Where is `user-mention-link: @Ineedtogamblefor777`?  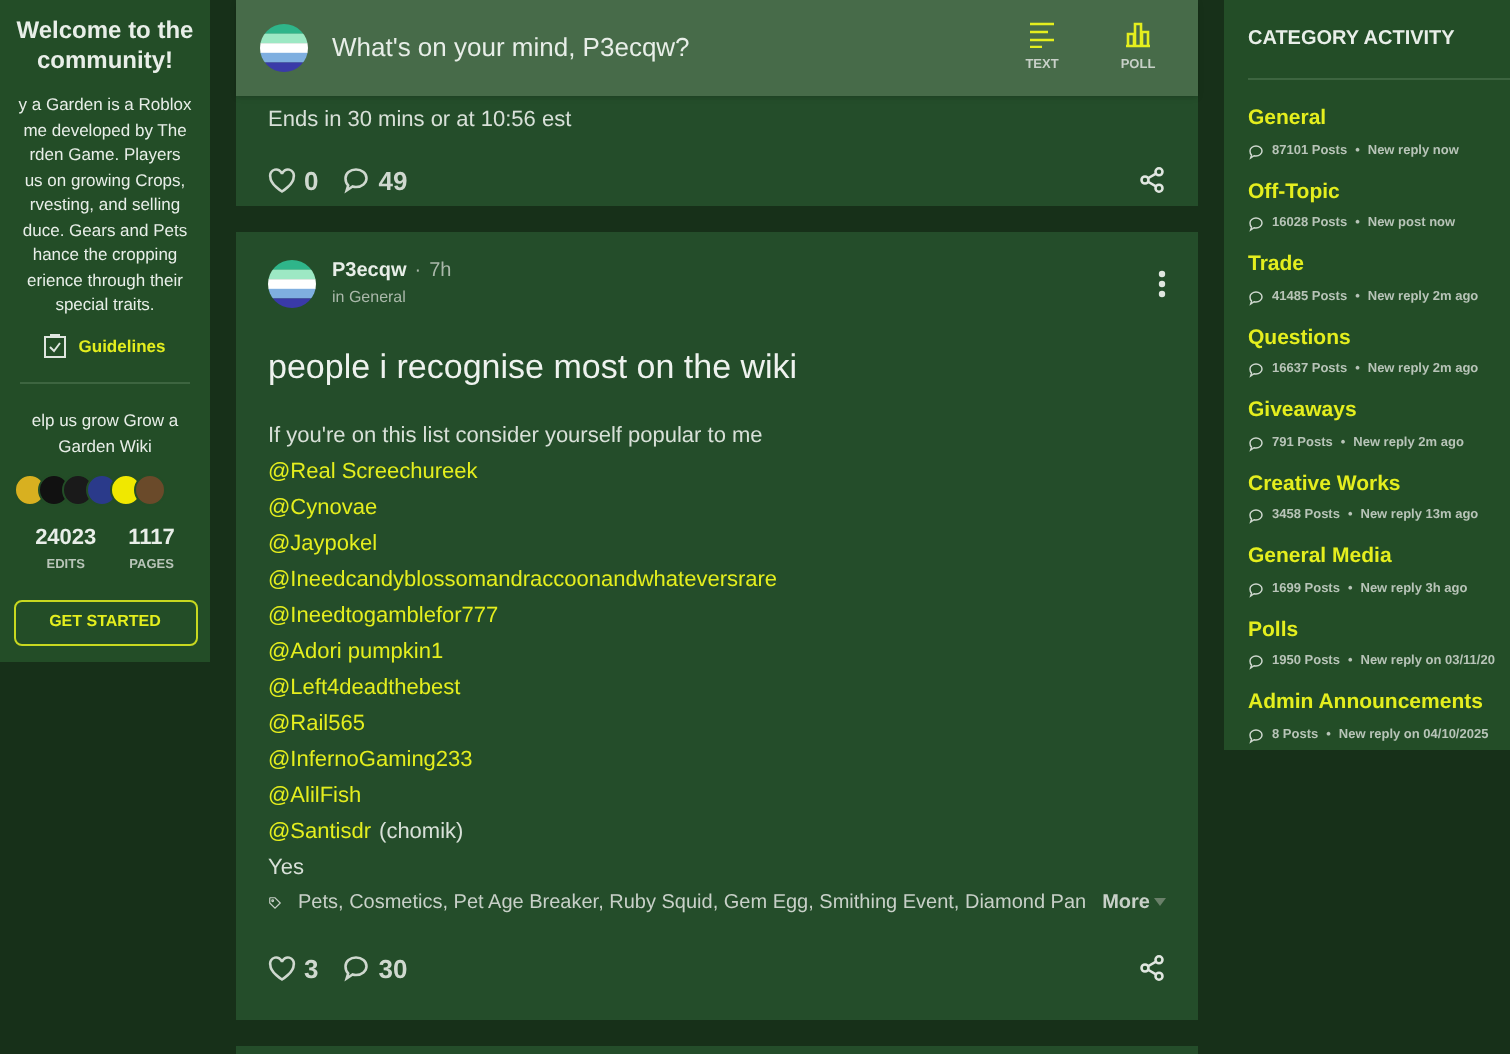
user-mention-link: @Ineedtogamblefor777 is located at coordinates (383, 615).